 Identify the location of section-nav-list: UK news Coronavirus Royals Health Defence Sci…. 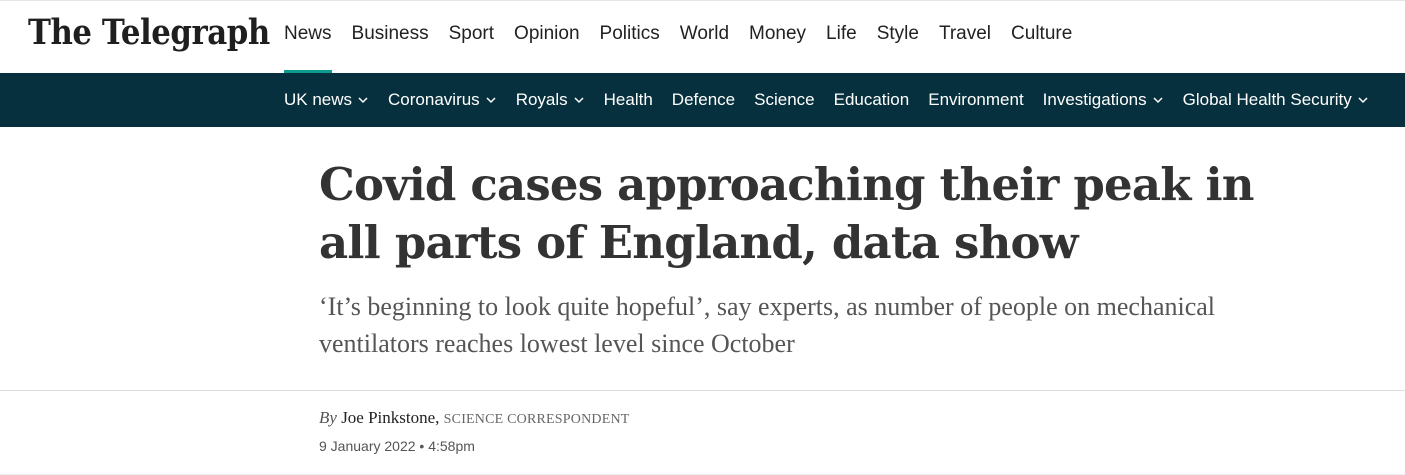
(836, 100).